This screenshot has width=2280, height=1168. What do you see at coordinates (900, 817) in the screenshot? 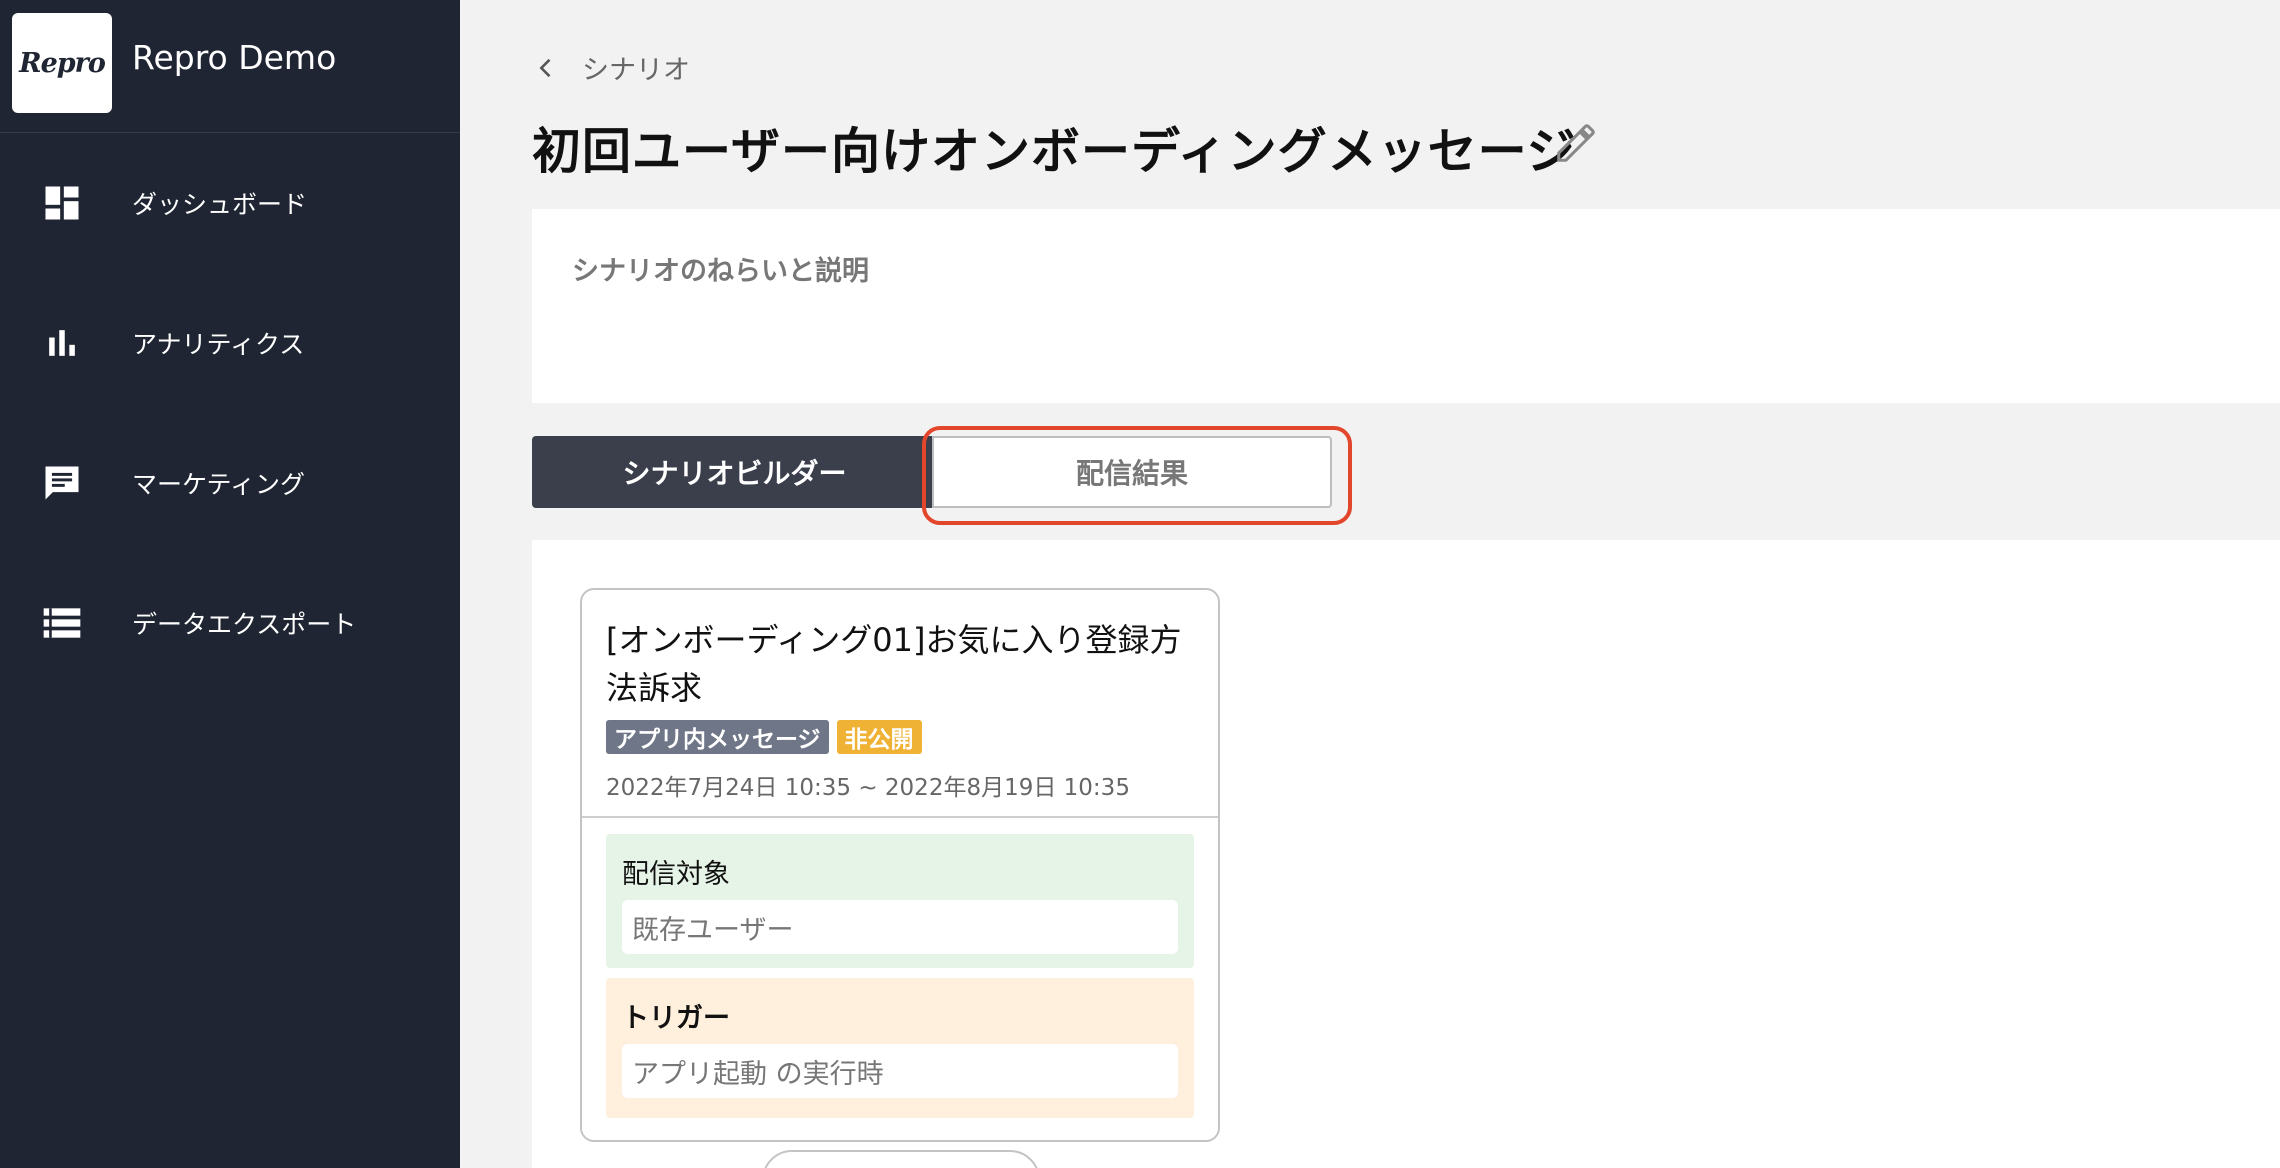
I see `card-divider` at bounding box center [900, 817].